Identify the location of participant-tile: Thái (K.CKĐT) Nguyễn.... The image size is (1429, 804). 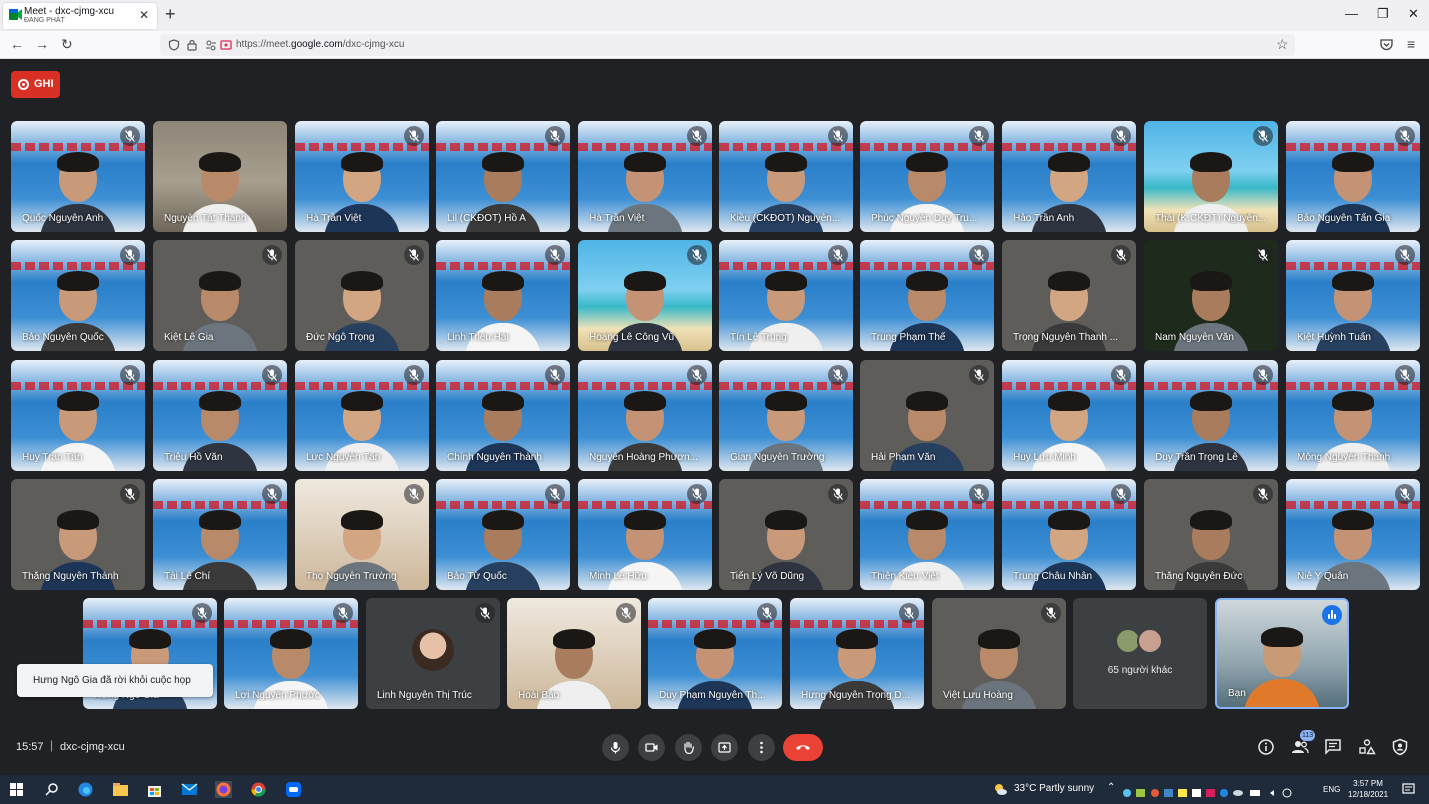
(1211, 176).